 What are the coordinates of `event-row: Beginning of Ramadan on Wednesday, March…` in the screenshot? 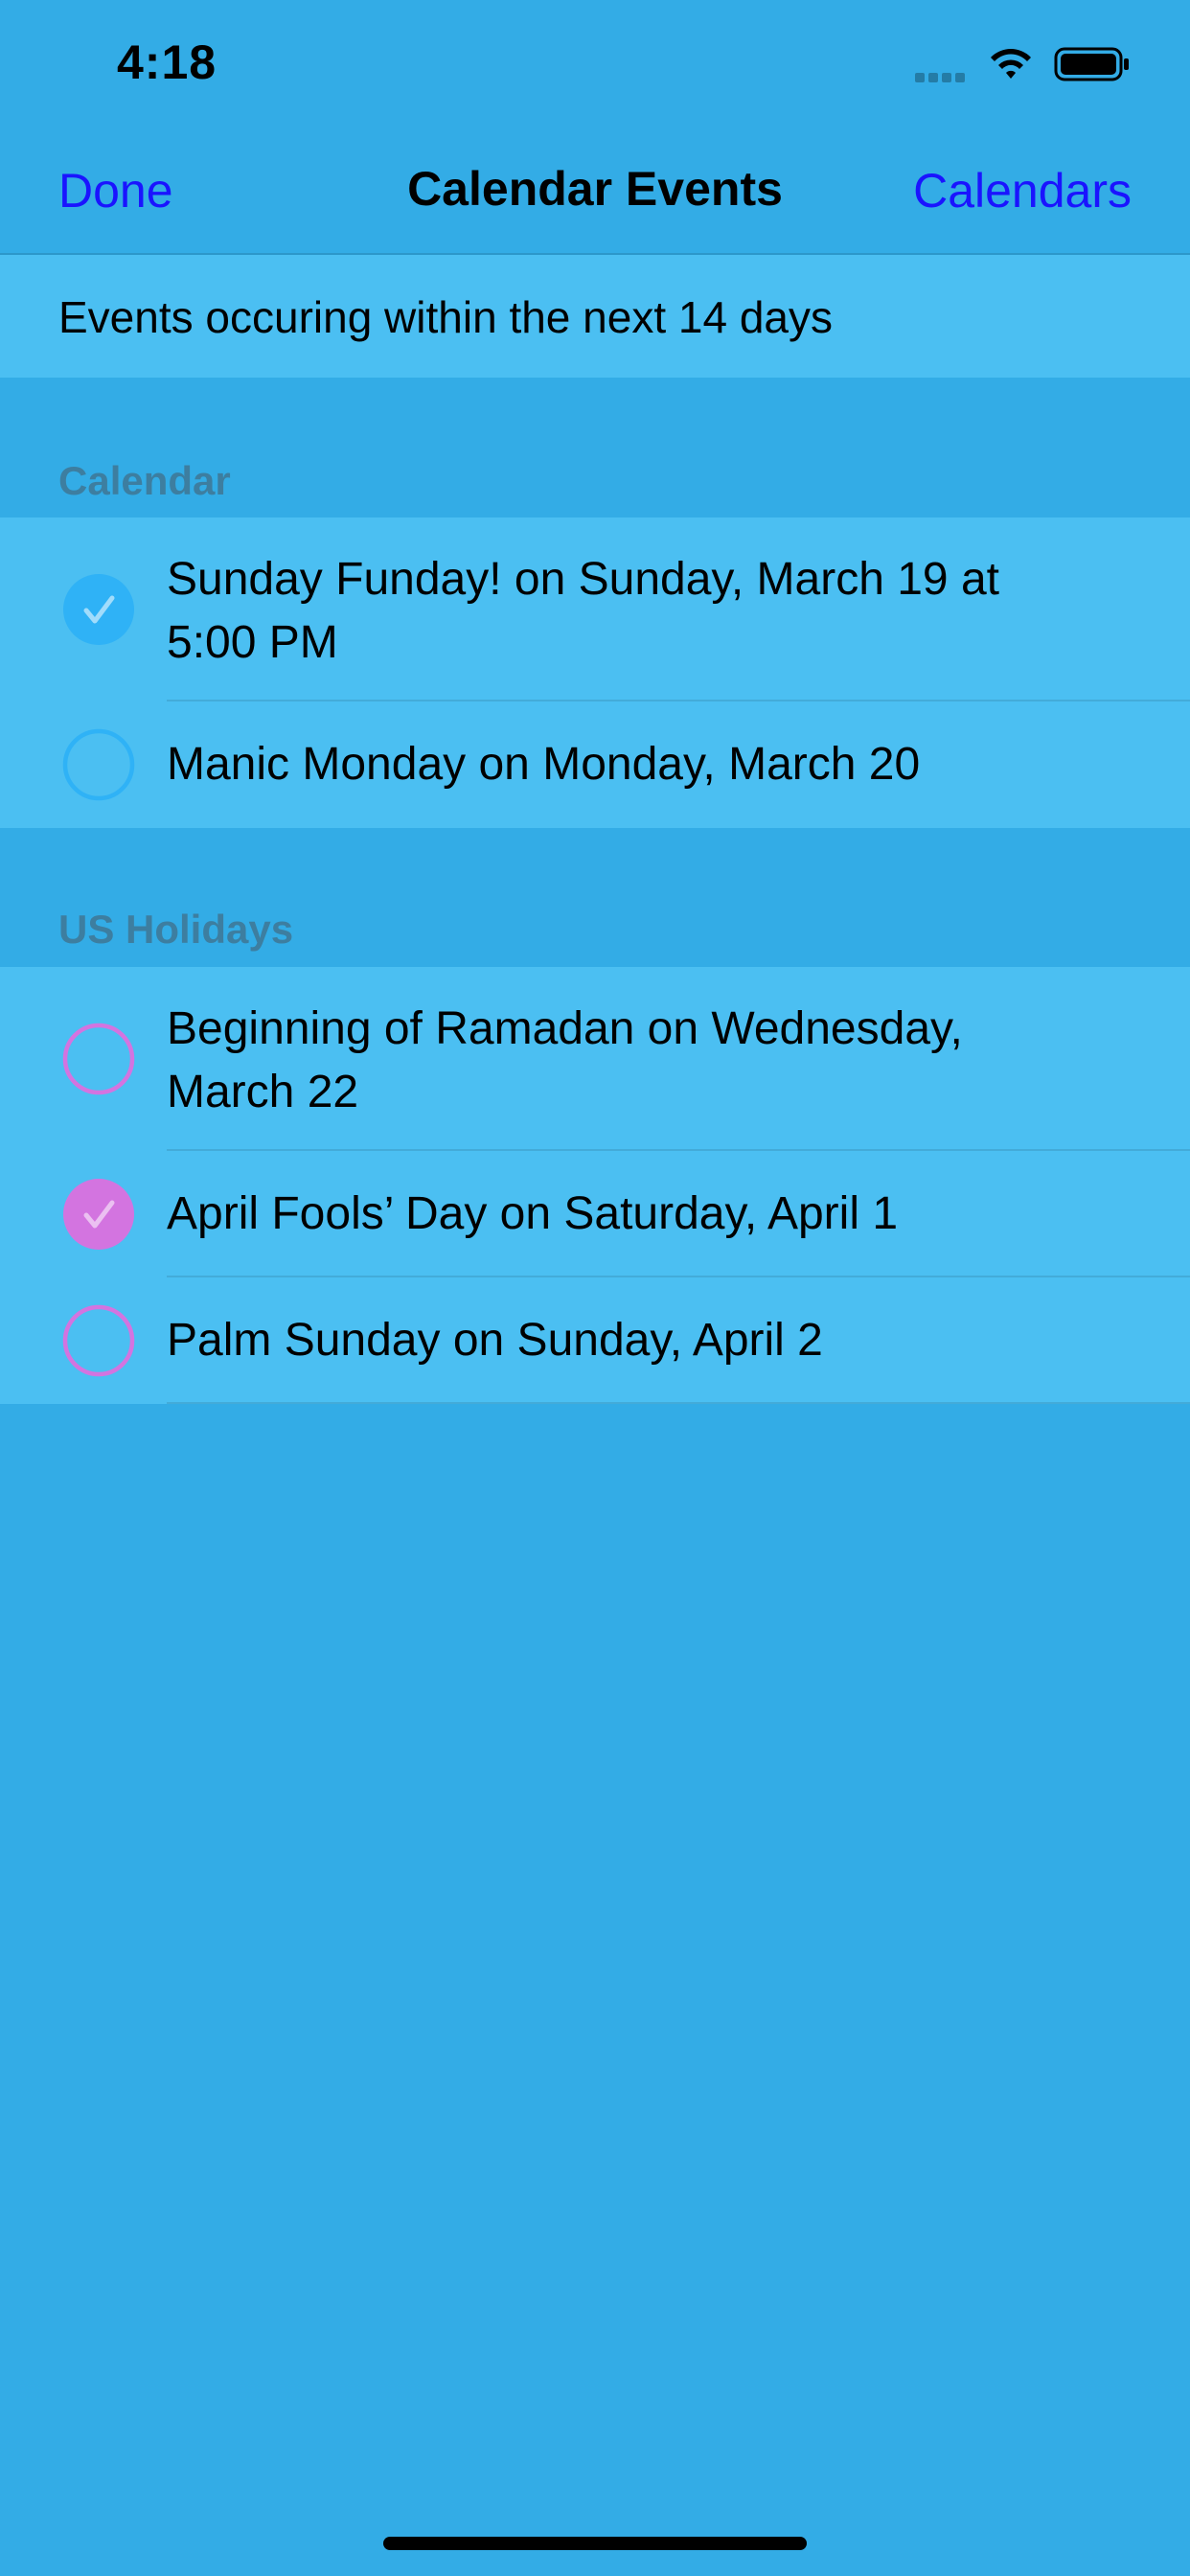 It's located at (595, 1059).